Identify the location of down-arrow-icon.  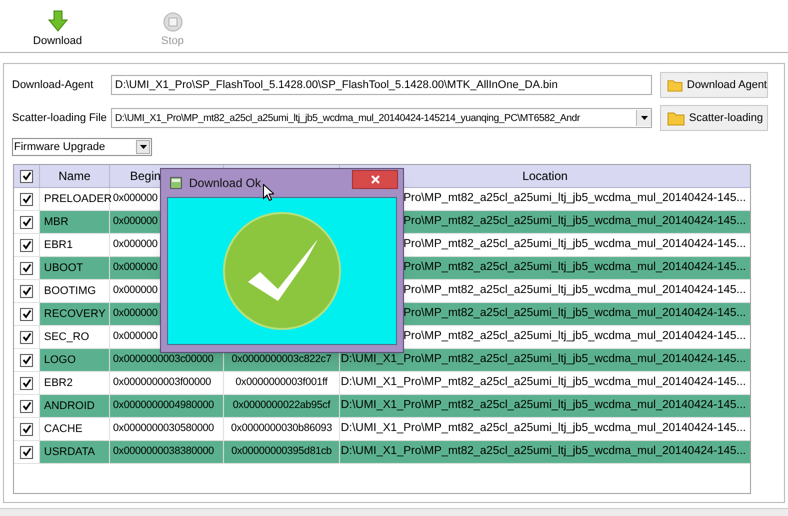
(58, 21).